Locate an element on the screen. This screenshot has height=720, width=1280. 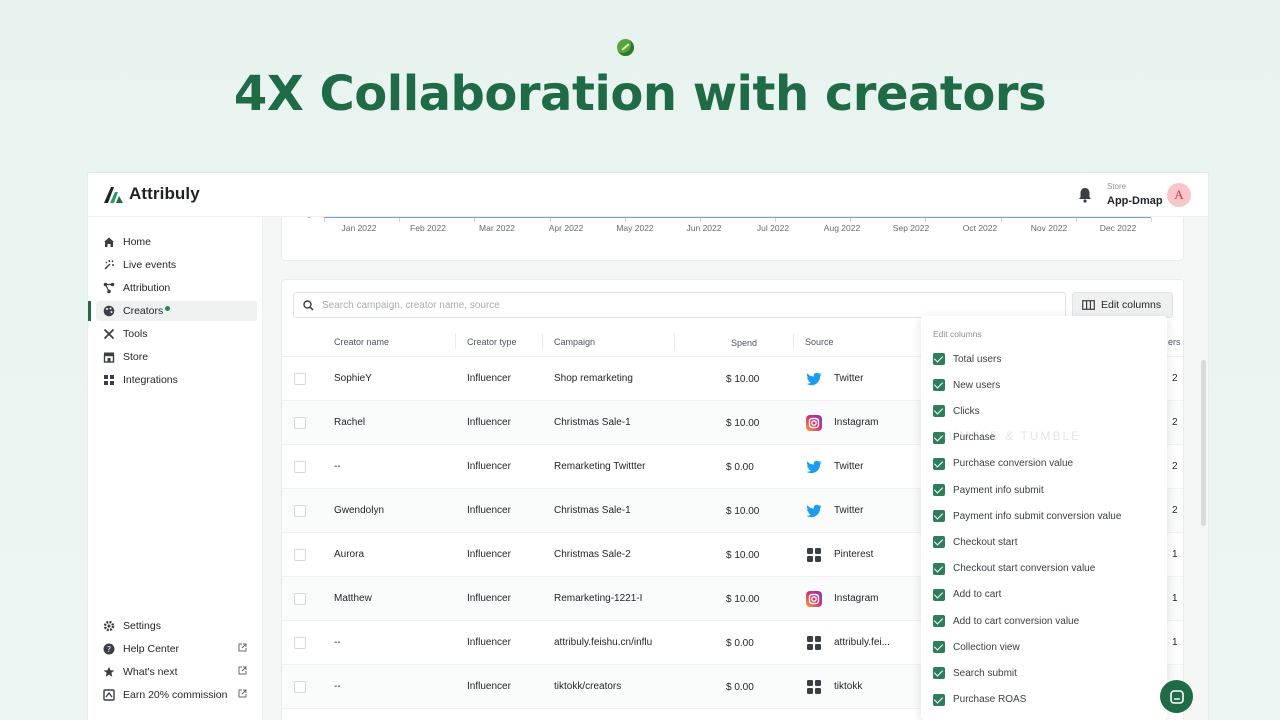
campaign-cell: Shop remarketing is located at coordinates (593, 378).